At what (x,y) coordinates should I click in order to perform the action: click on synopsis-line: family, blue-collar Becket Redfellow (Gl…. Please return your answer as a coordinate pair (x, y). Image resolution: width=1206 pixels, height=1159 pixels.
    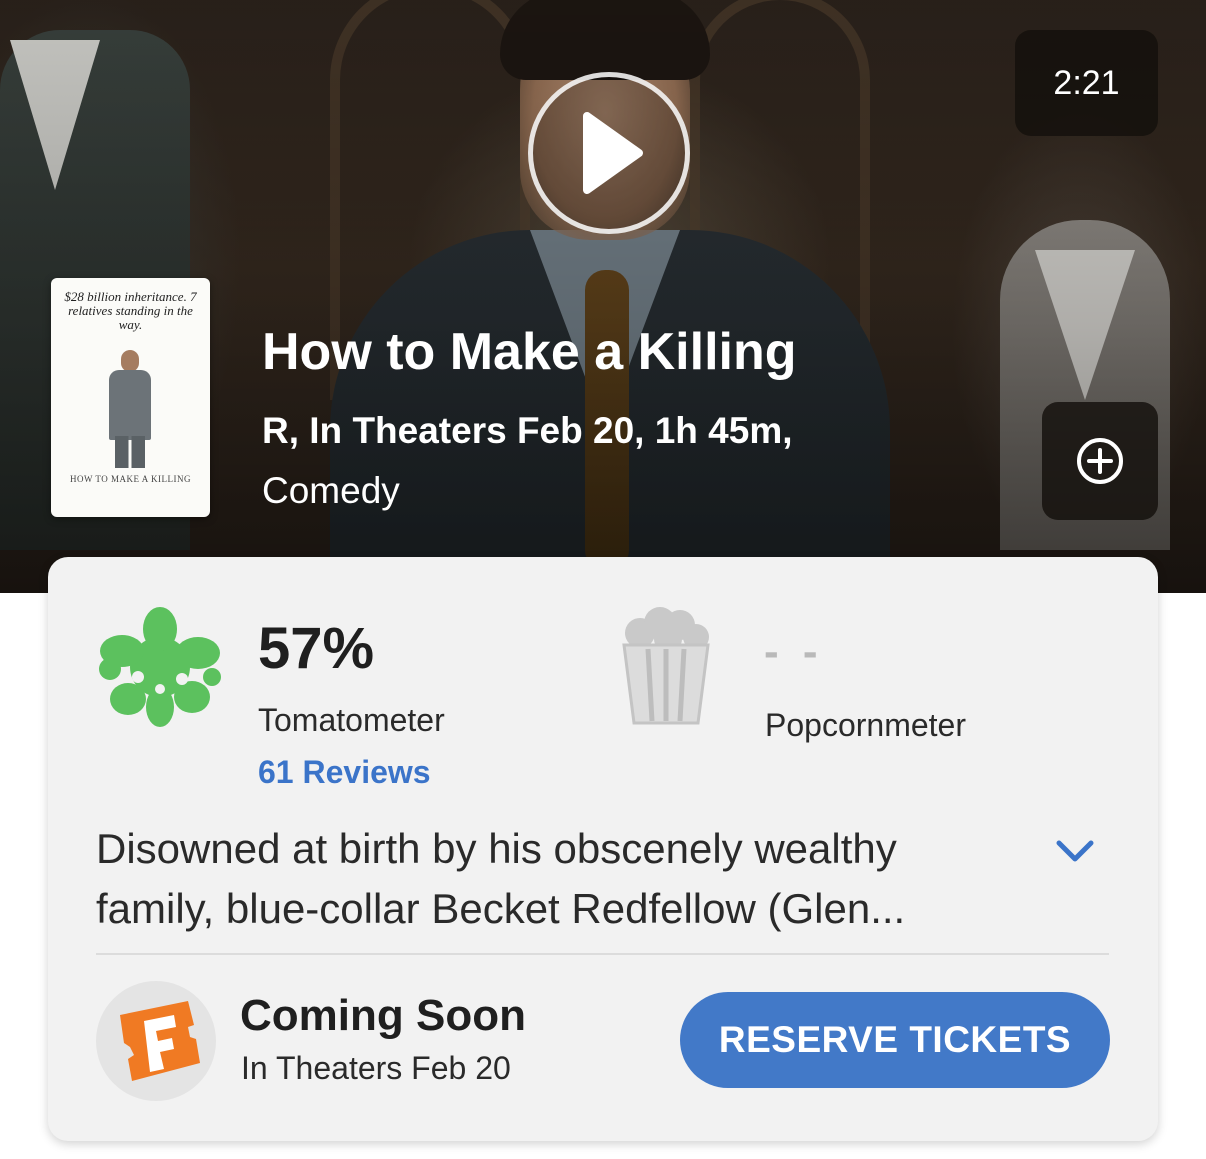
    Looking at the image, I should click on (501, 908).